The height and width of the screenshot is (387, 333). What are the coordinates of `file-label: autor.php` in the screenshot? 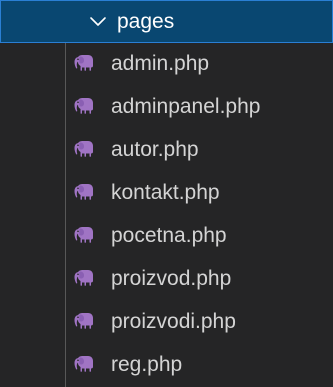 It's located at (155, 149).